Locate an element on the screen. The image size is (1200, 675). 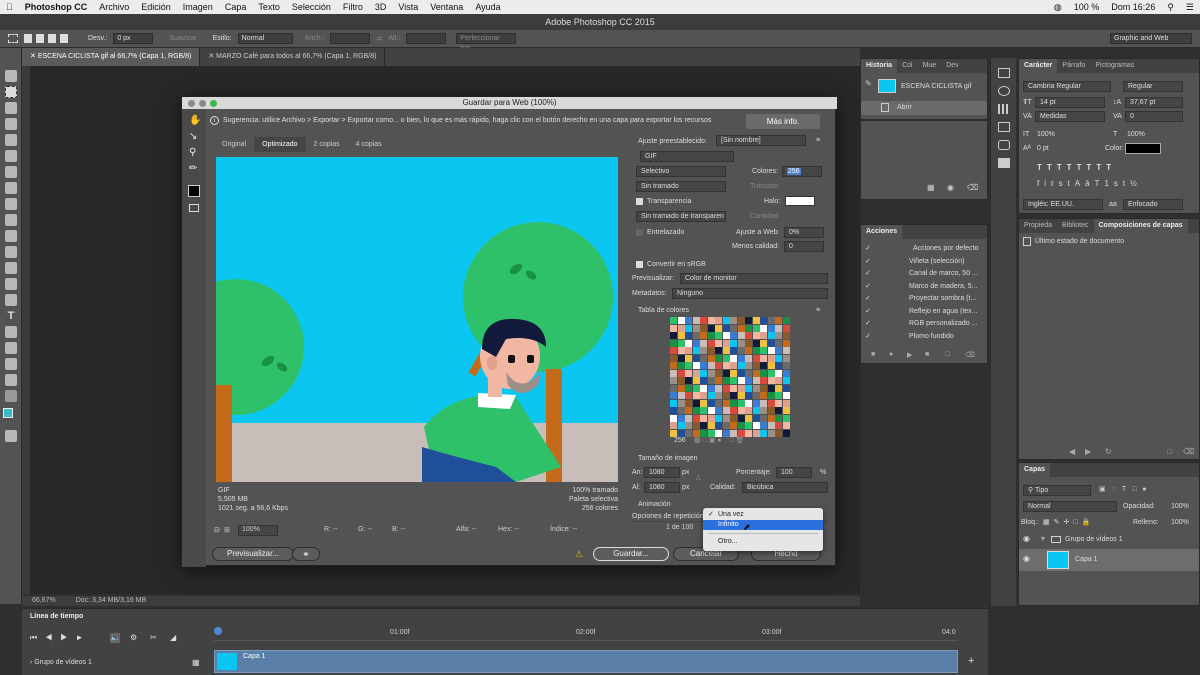
transparency-dither-select: Sin tramado de transparen is located at coordinates (681, 216).